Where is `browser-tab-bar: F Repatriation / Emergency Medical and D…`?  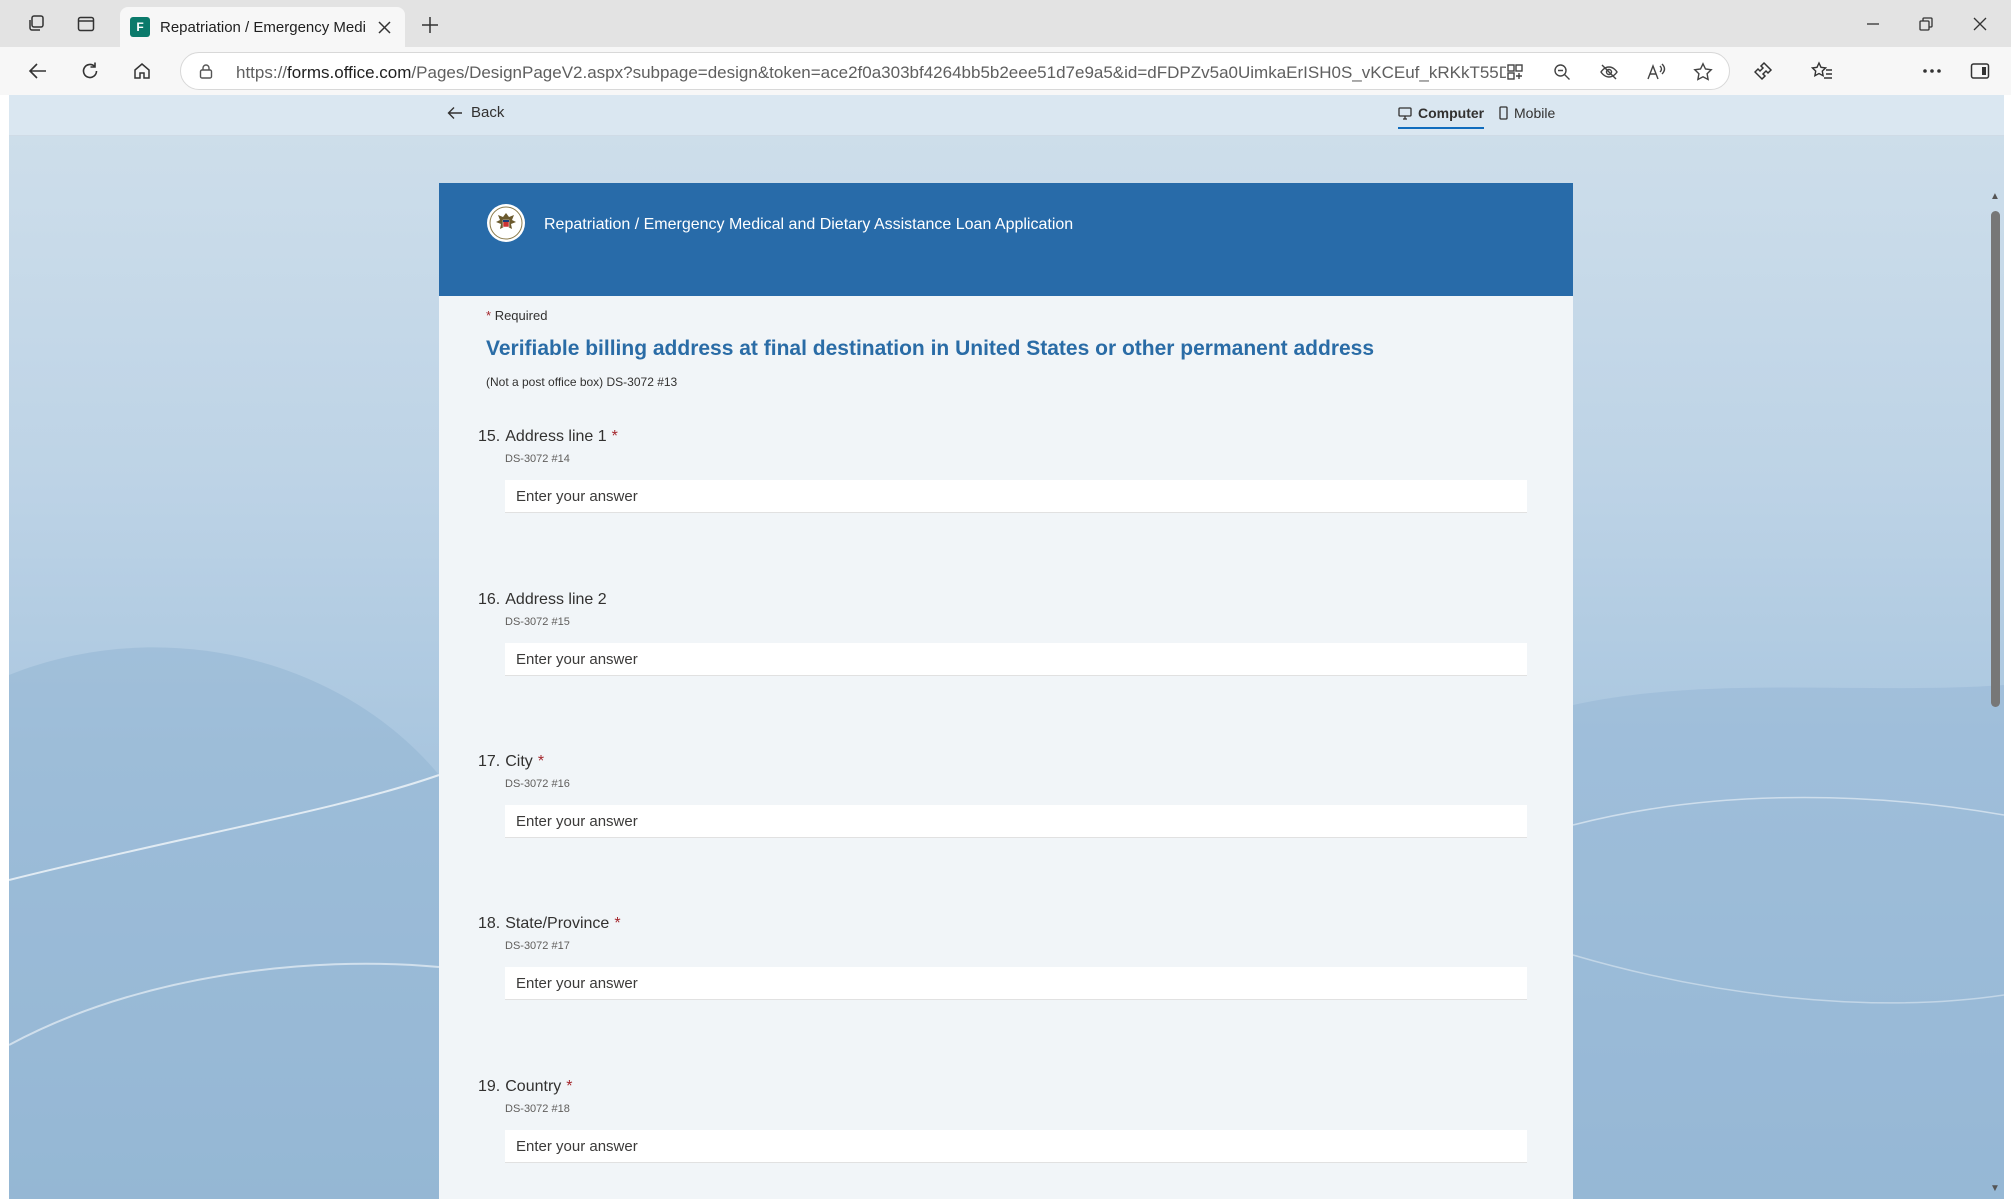 browser-tab-bar: F Repatriation / Emergency Medical and D… is located at coordinates (1005, 23).